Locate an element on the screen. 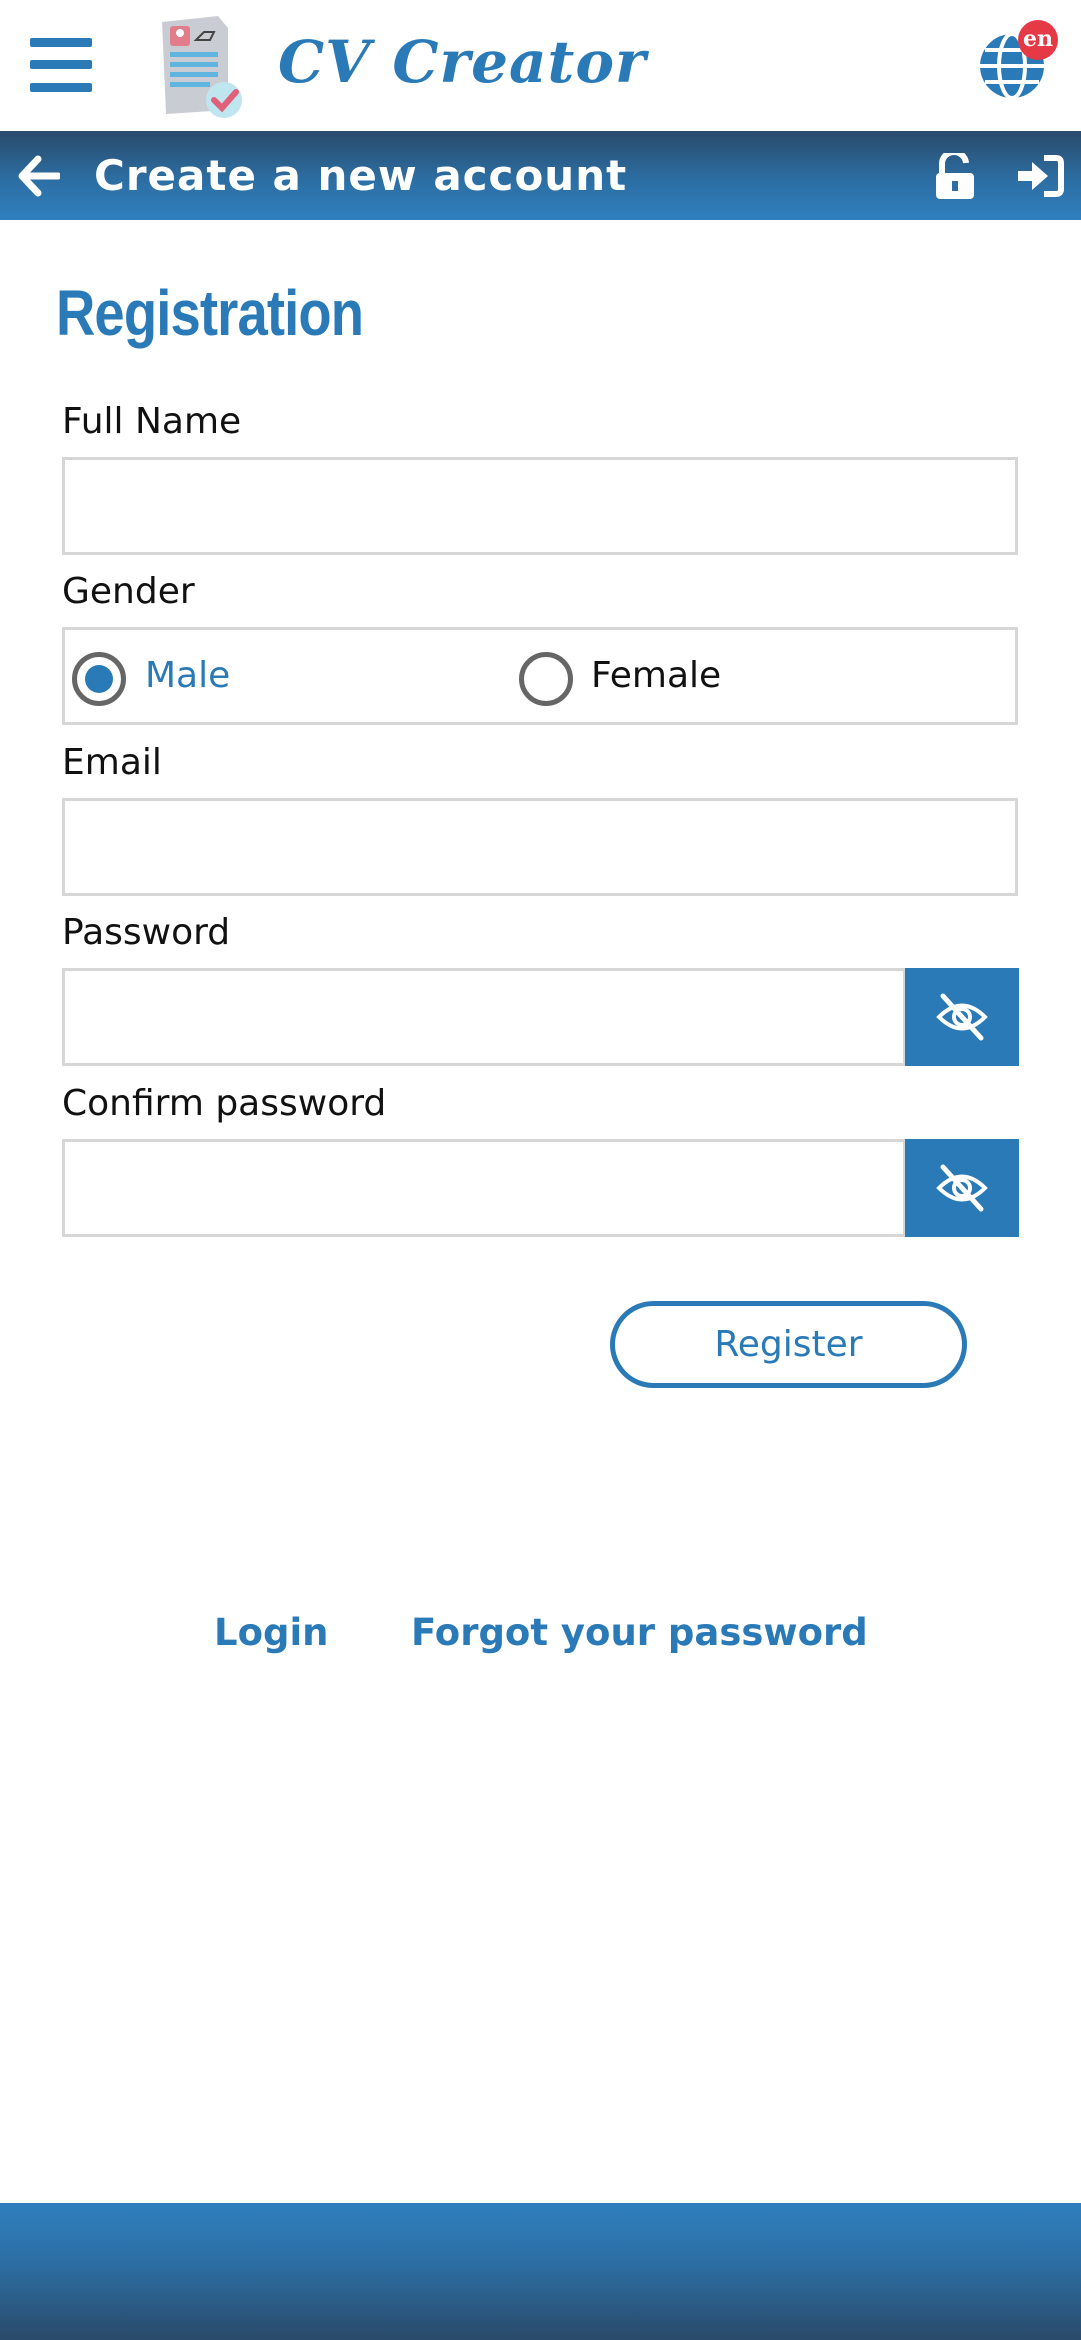 This screenshot has height=2340, width=1081. female-radio is located at coordinates (546, 679).